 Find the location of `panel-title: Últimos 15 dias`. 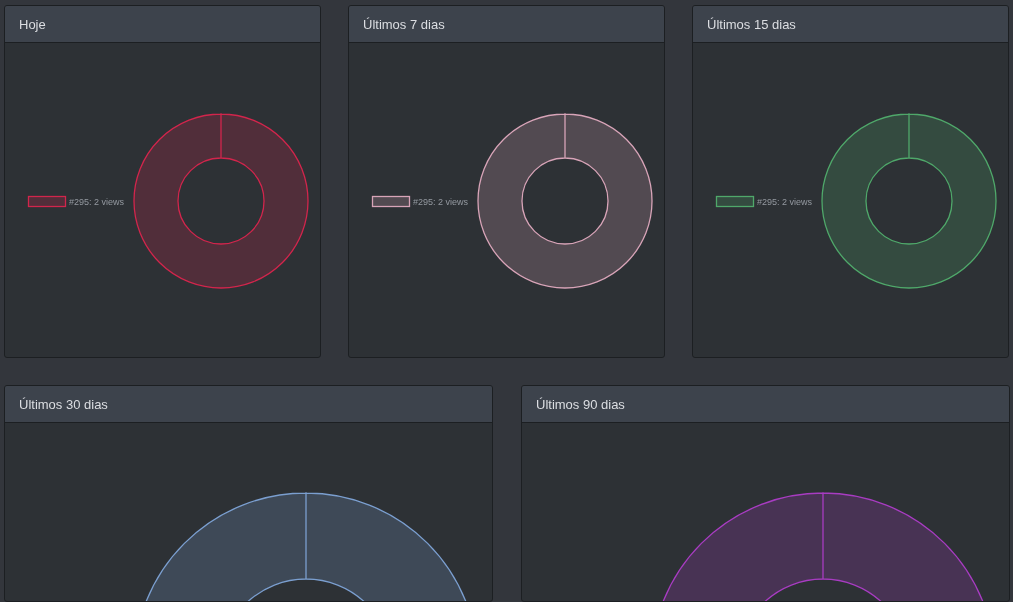

panel-title: Últimos 15 dias is located at coordinates (751, 24).